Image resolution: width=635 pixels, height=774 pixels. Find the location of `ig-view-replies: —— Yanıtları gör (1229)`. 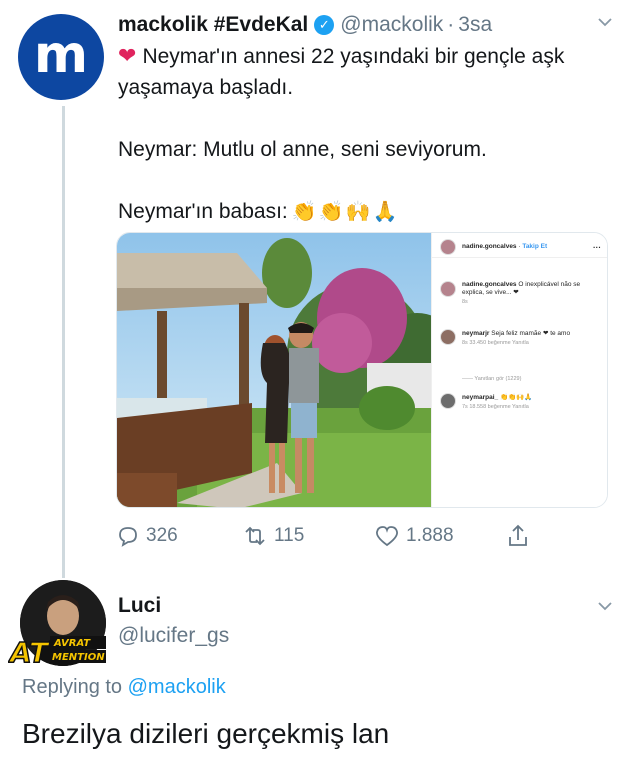

ig-view-replies: —— Yanıtları gör (1229) is located at coordinates (492, 379).